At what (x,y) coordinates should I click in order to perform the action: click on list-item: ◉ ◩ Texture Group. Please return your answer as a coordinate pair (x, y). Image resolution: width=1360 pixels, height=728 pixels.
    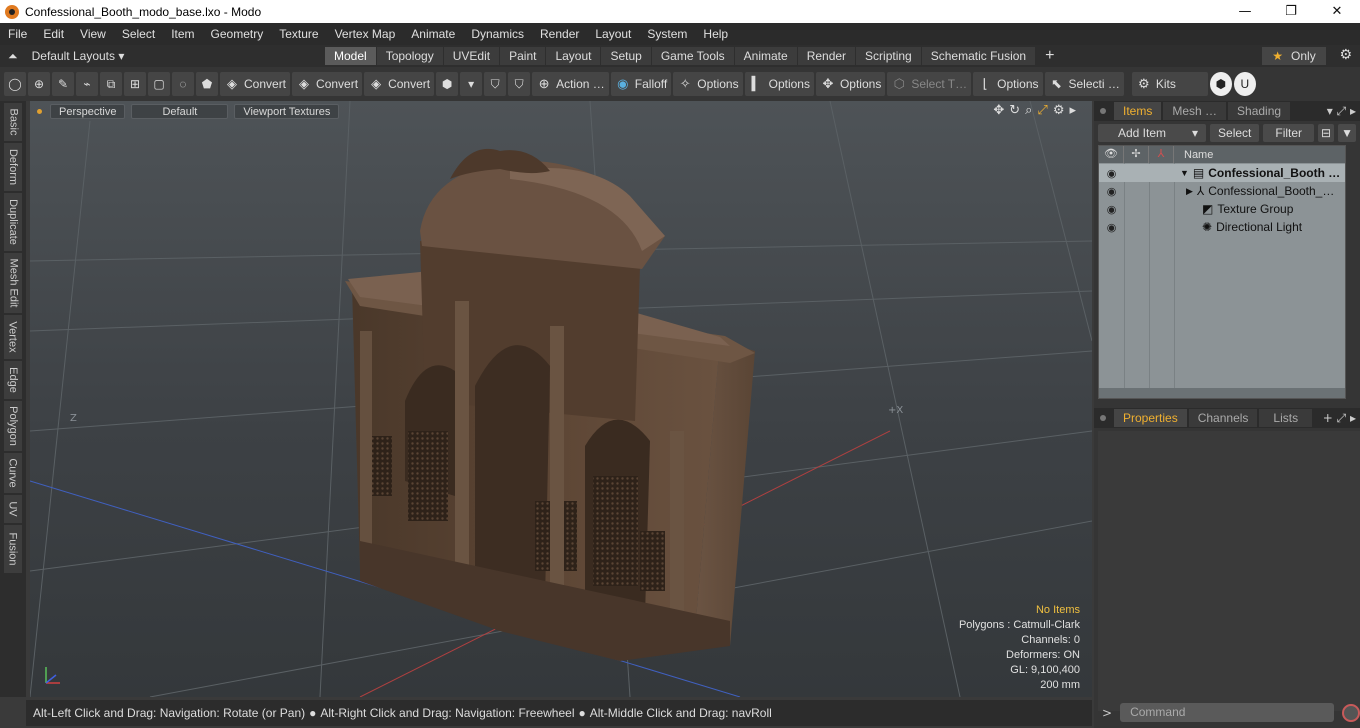
    Looking at the image, I should click on (1222, 209).